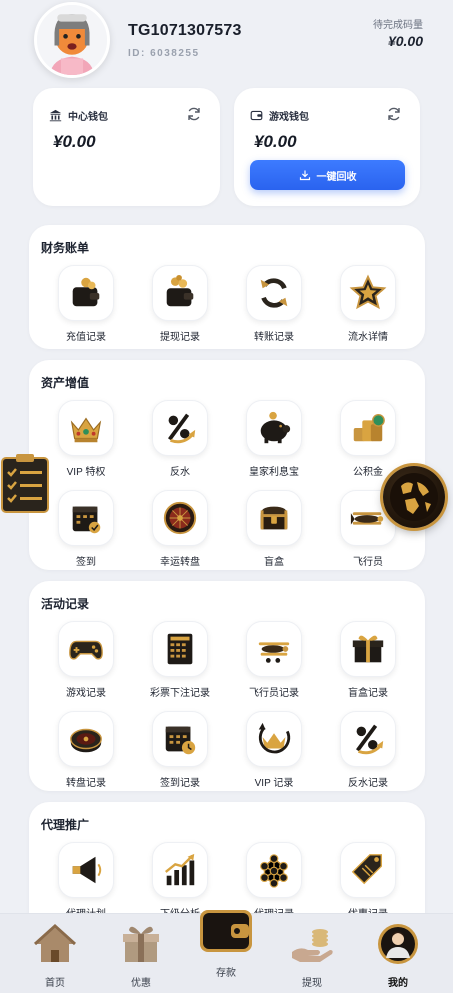  I want to click on nav-mine: 我的, so click(398, 953).